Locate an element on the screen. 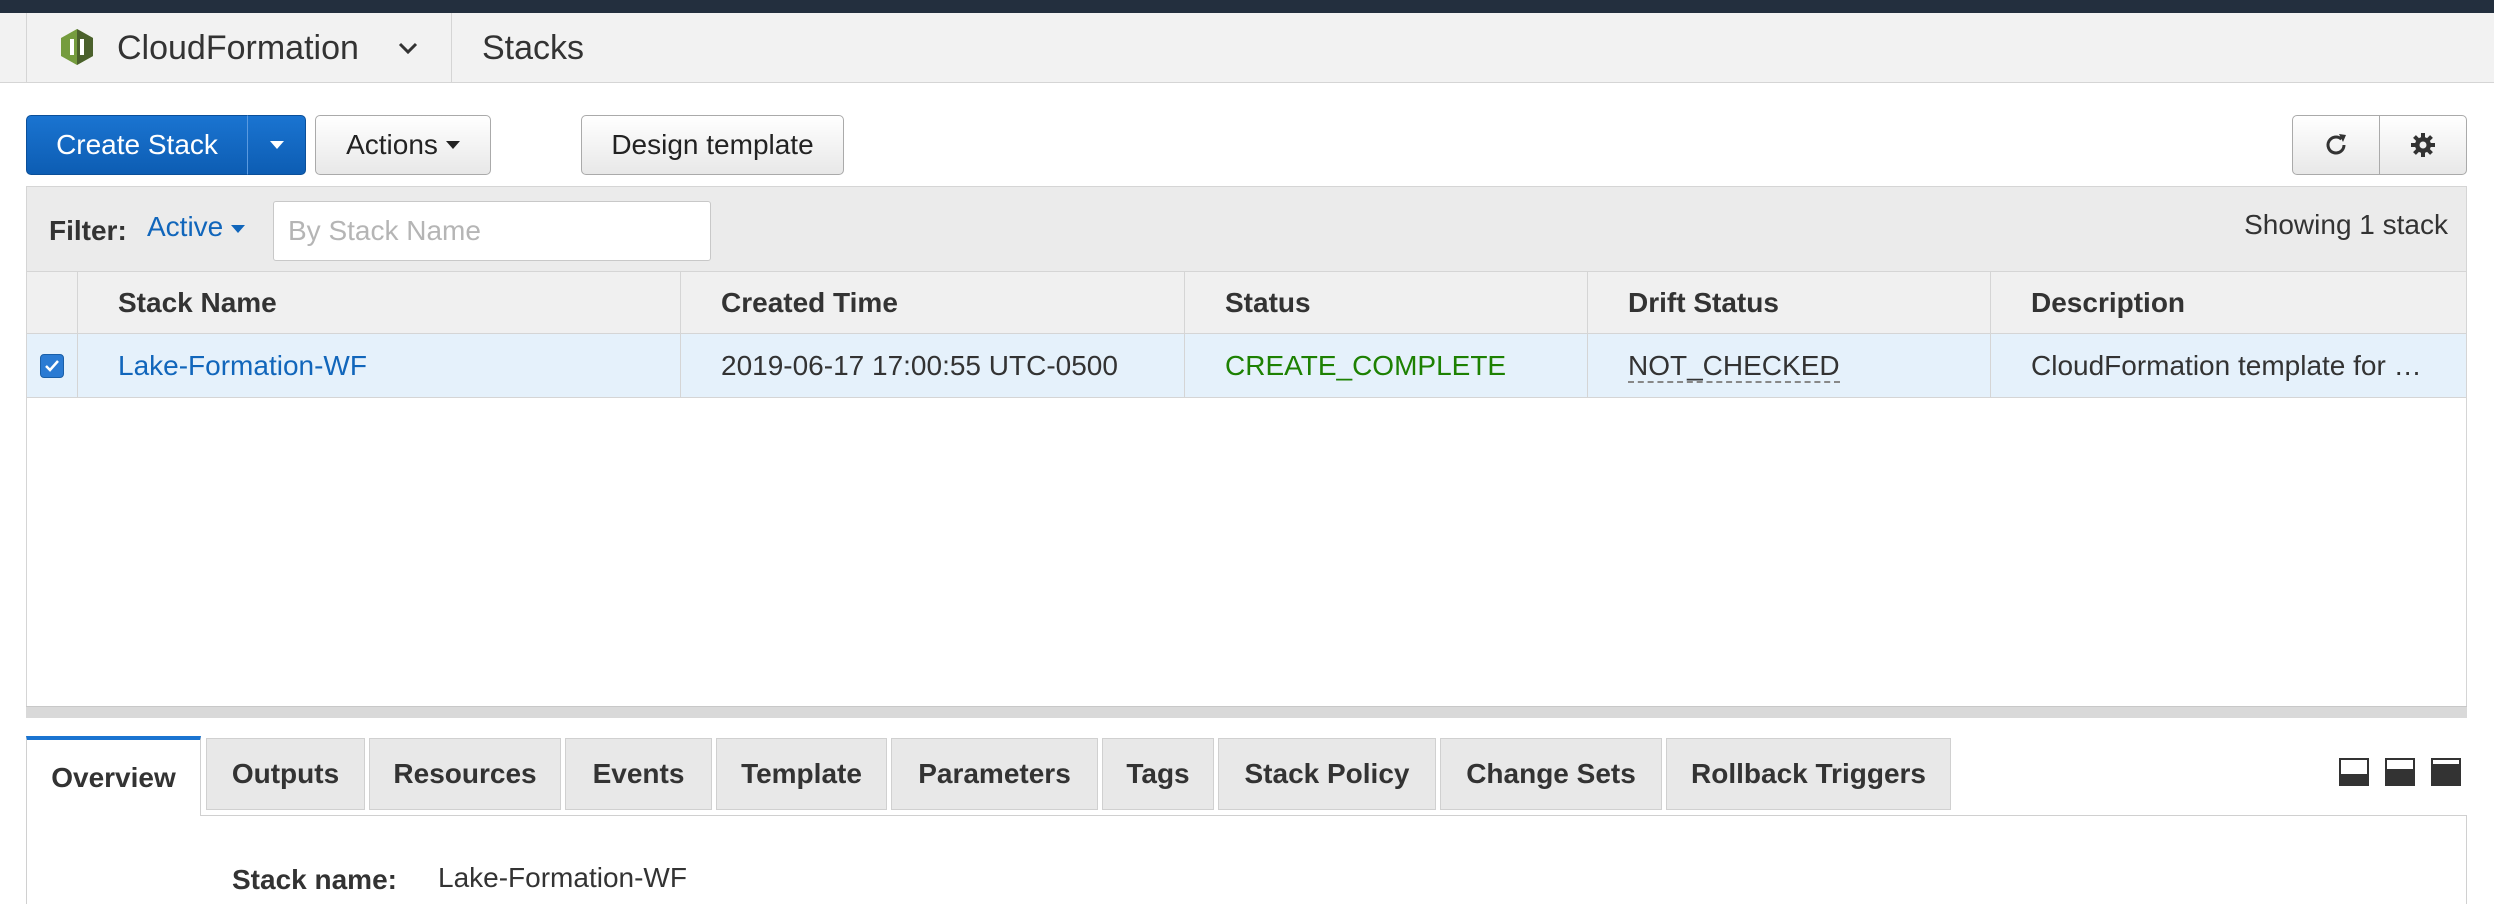 This screenshot has height=904, width=2494. create-stack-dropdown-button is located at coordinates (276, 145).